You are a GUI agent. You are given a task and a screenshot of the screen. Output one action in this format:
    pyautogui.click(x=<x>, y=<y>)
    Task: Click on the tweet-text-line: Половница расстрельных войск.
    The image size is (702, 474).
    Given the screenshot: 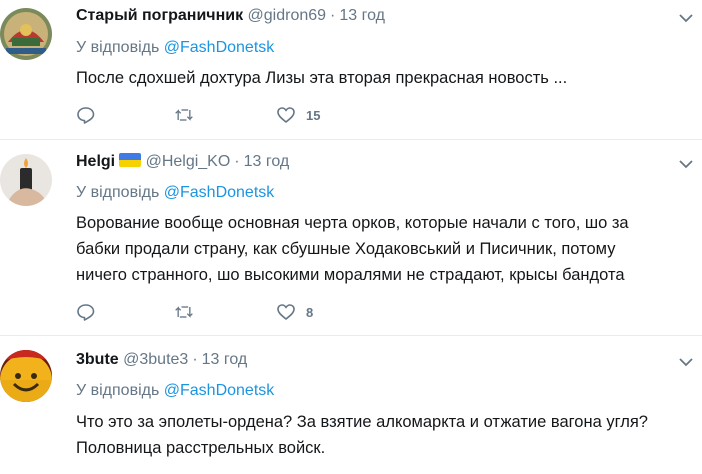 What is the action you would take?
    pyautogui.click(x=201, y=448)
    